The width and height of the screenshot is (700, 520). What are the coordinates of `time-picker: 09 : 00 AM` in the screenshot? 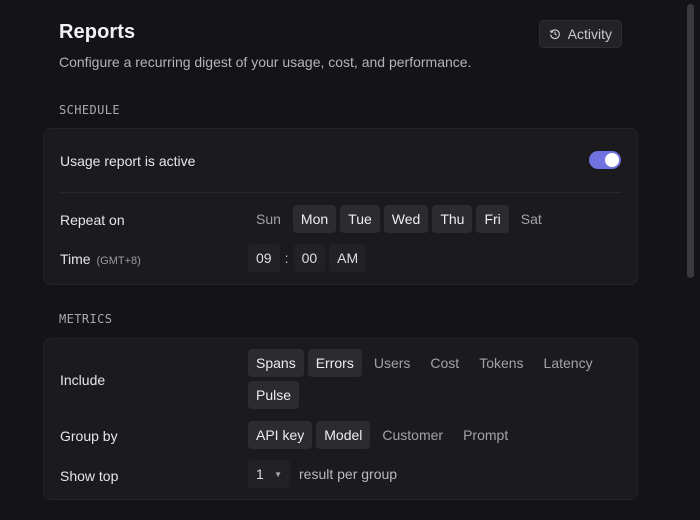 It's located at (307, 258).